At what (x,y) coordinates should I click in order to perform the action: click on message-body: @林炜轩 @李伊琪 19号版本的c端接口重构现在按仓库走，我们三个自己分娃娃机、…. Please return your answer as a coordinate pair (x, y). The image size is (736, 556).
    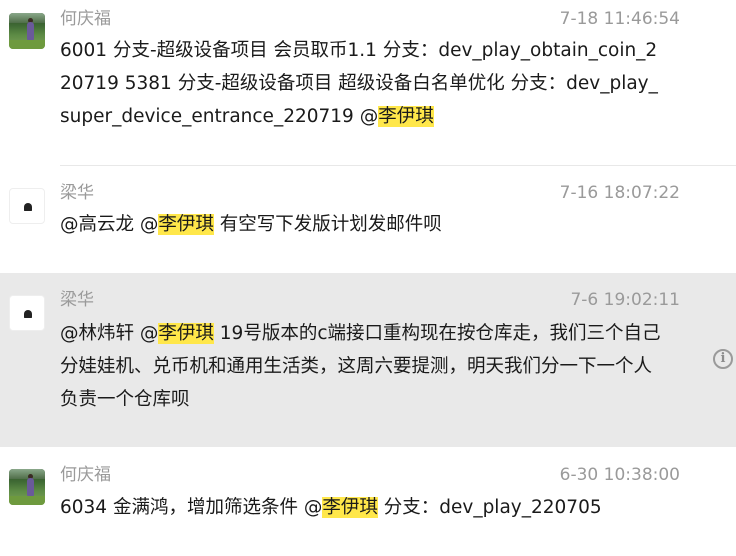
    Looking at the image, I should click on (362, 366).